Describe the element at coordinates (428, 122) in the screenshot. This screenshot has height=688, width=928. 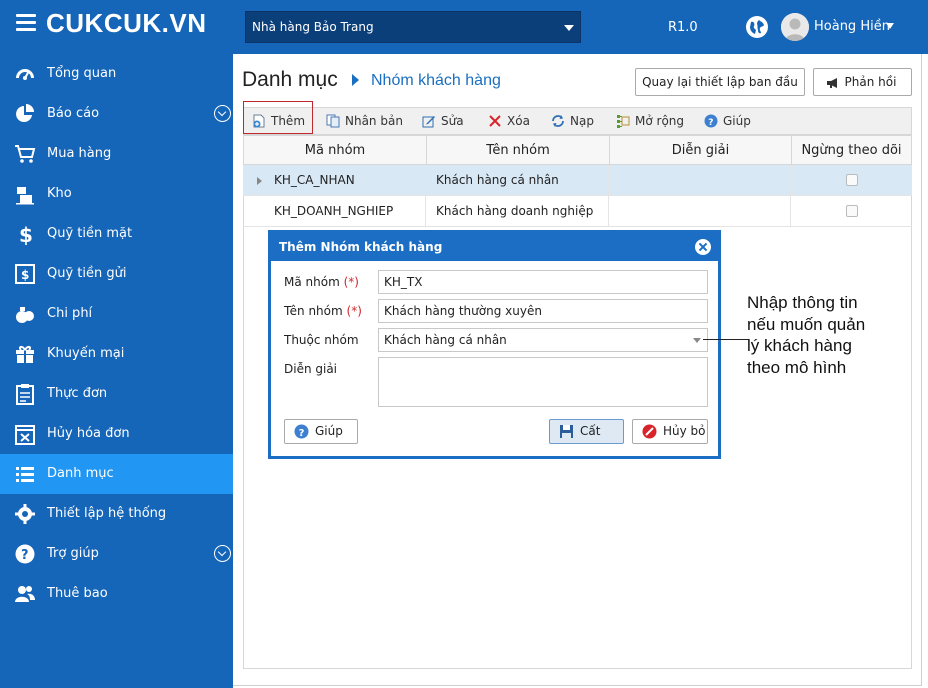
I see `edit-icon` at that location.